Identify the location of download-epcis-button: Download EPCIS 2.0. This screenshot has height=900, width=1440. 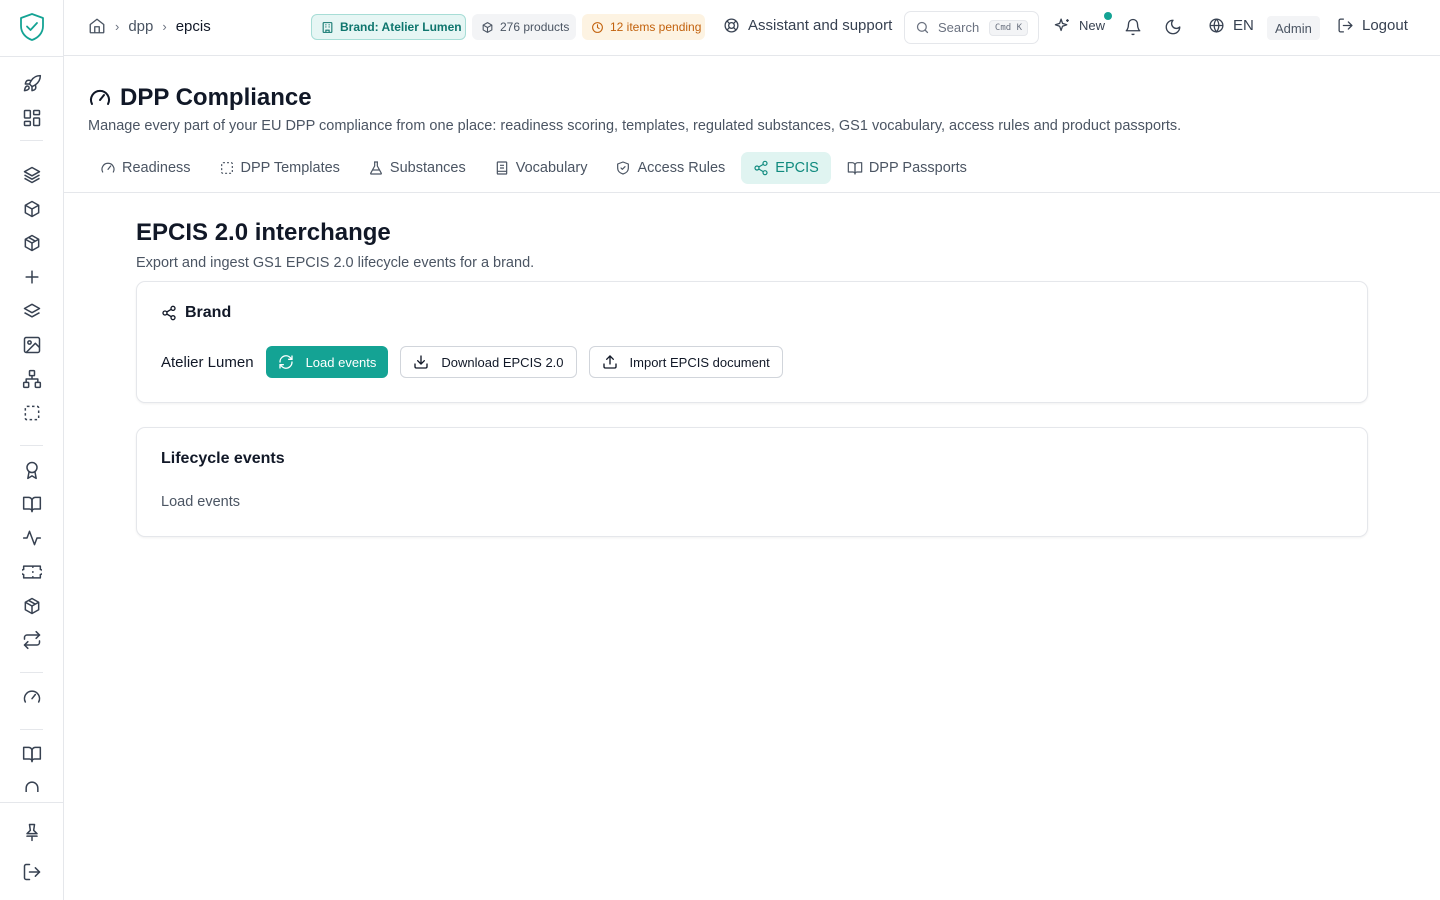
(488, 362).